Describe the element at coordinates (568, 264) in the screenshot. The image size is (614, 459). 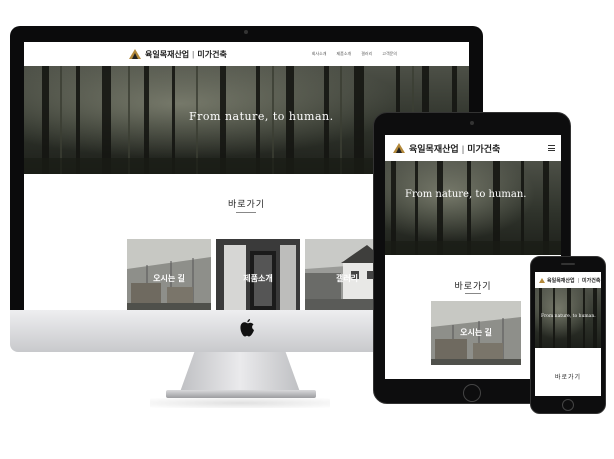
I see `iphone-speaker` at that location.